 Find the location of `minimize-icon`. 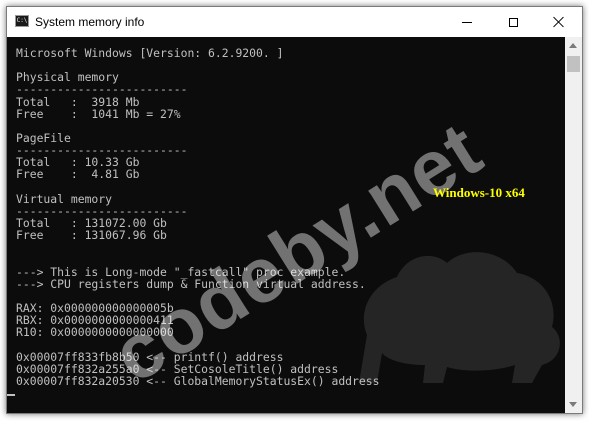

minimize-icon is located at coordinates (467, 22).